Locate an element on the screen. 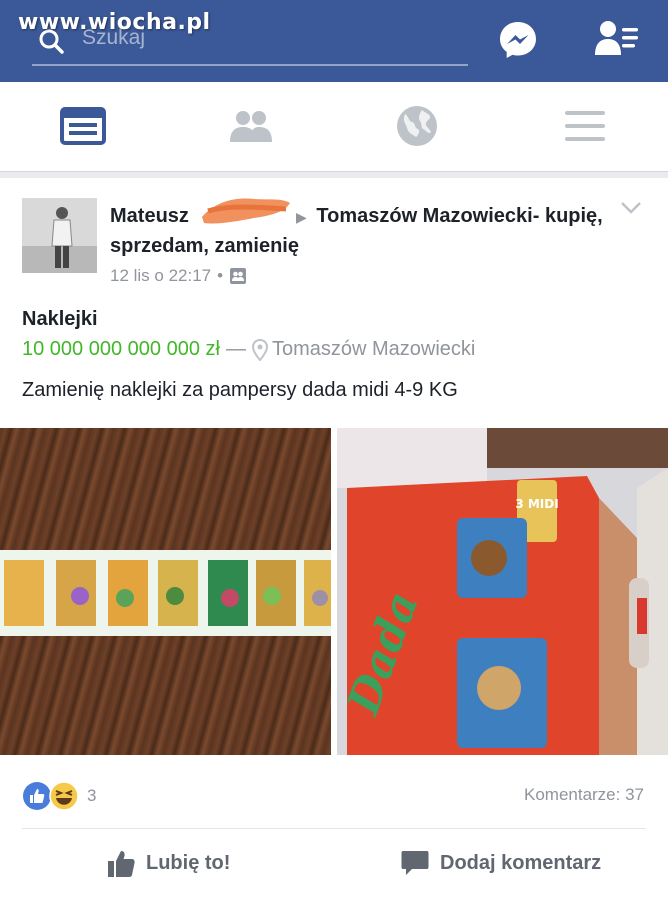  avatar is located at coordinates (59, 235).